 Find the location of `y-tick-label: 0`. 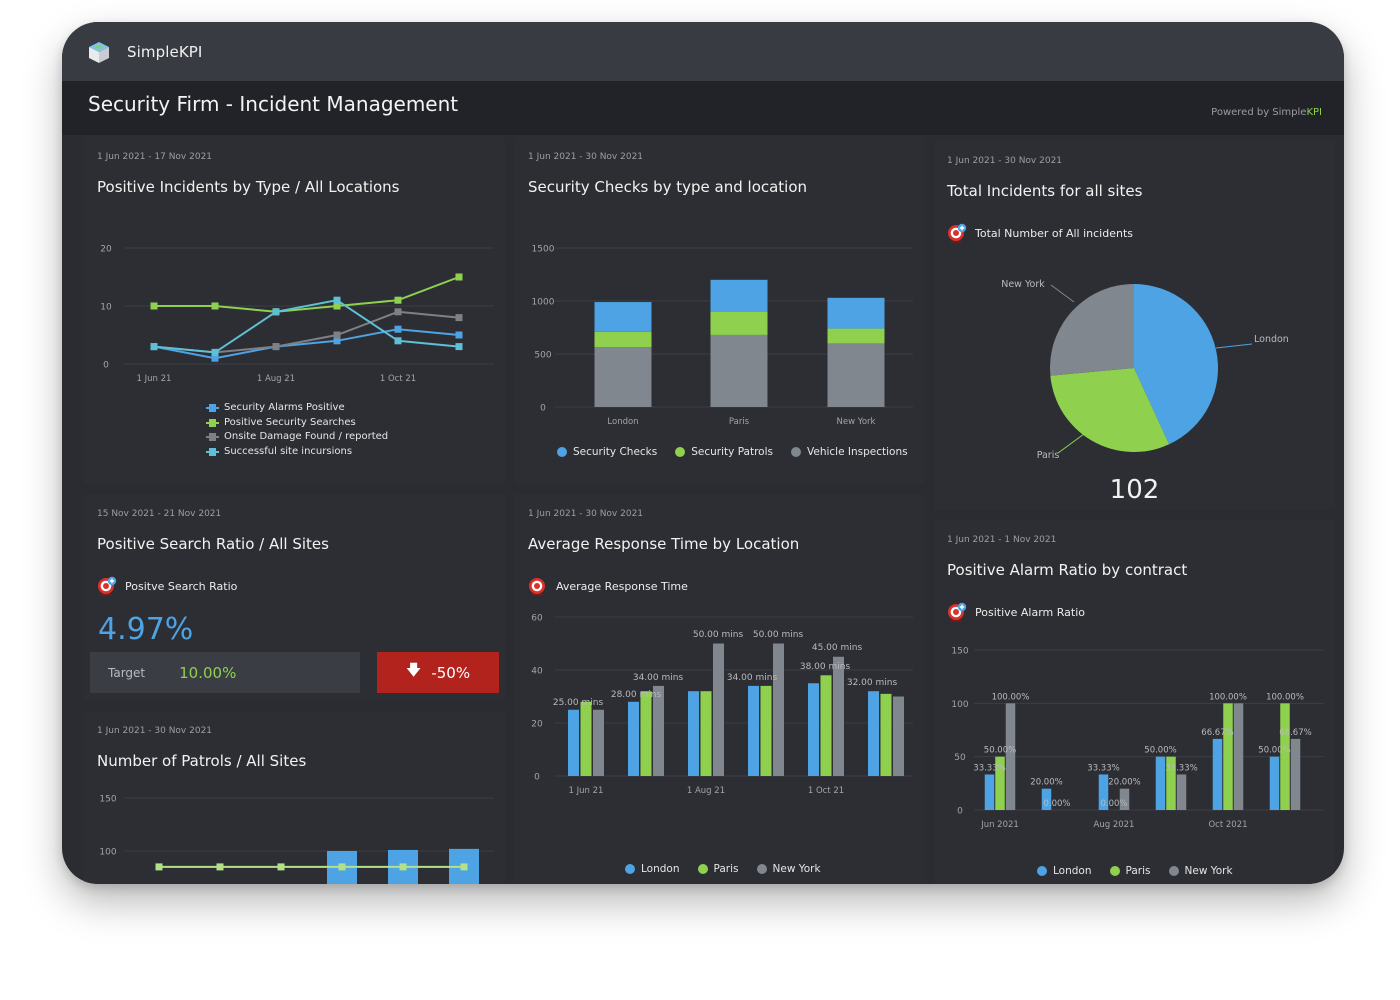

y-tick-label: 0 is located at coordinates (537, 778).